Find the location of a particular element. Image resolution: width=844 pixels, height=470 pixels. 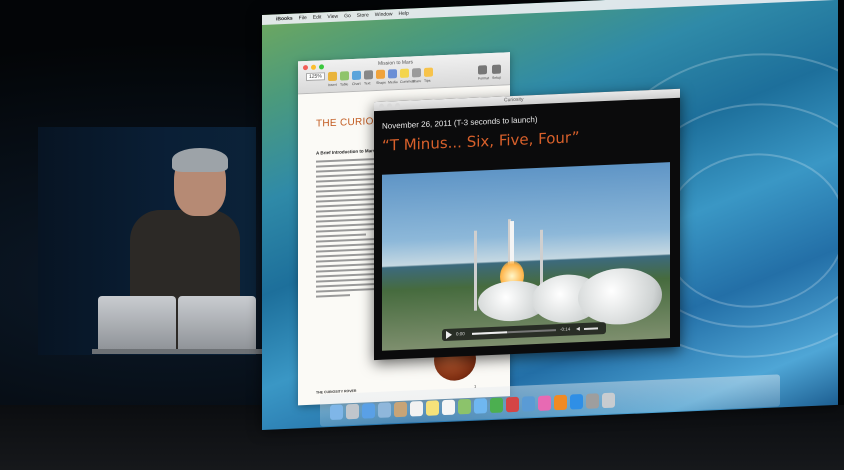

itunes-icon is located at coordinates (544, 403).